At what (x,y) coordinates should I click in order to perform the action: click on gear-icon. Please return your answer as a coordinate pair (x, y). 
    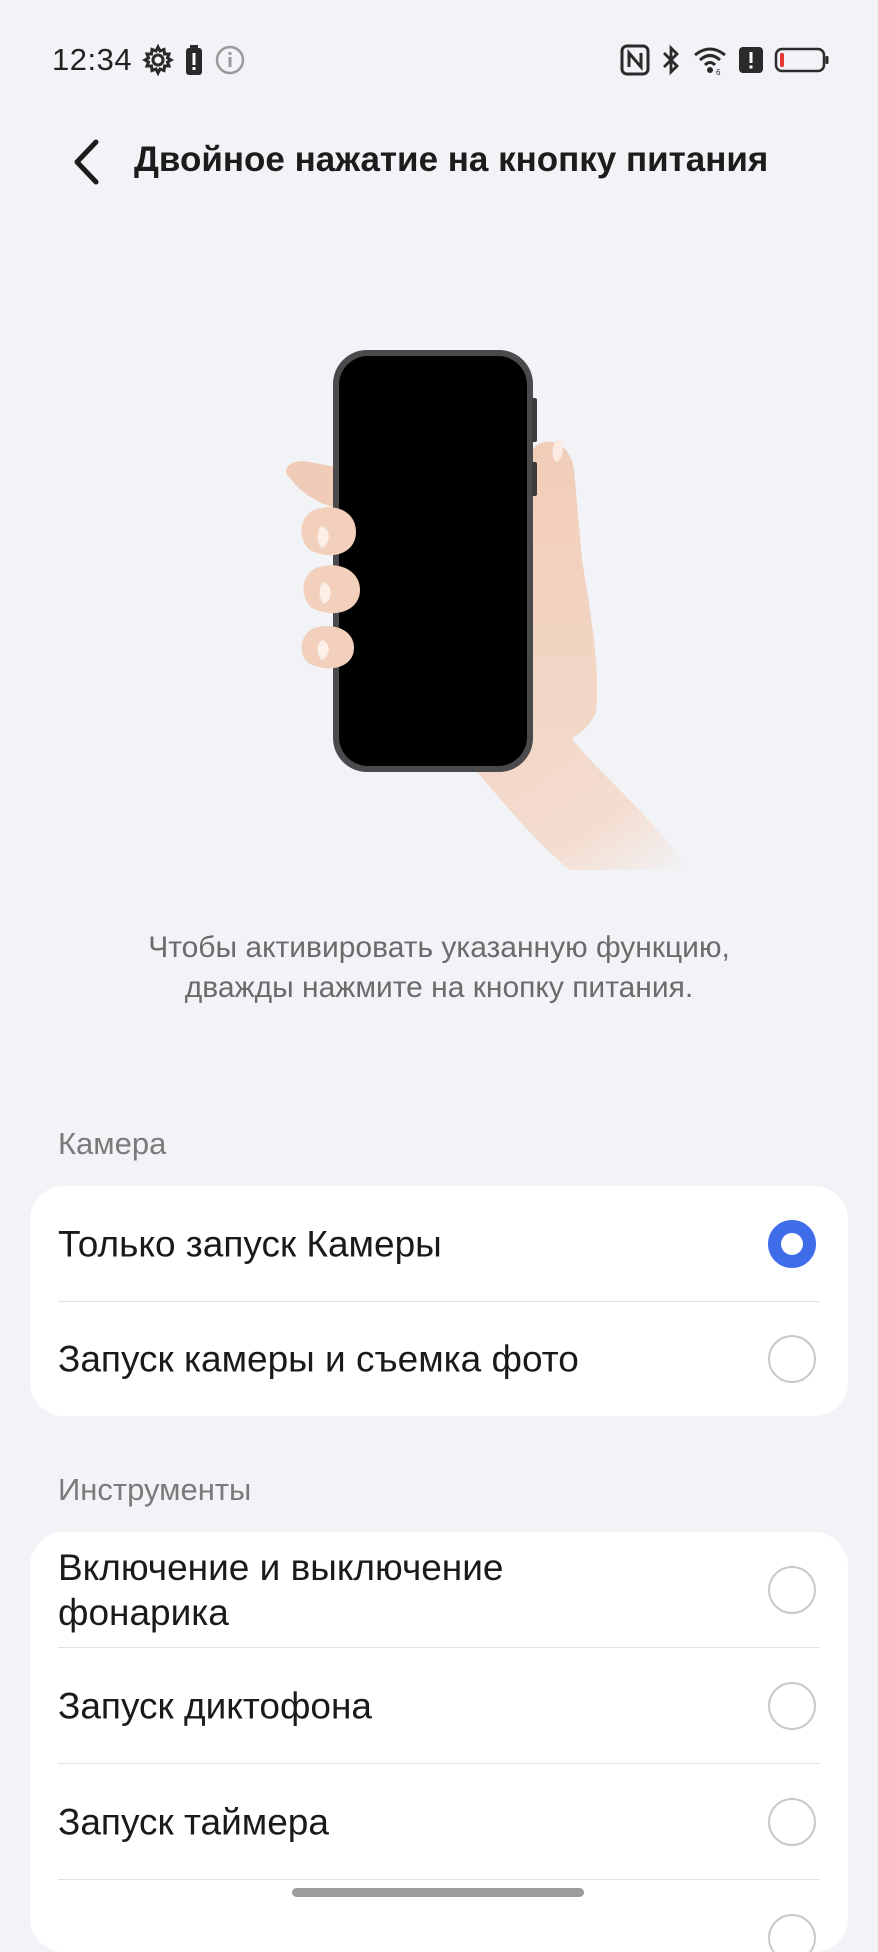
    Looking at the image, I should click on (158, 60).